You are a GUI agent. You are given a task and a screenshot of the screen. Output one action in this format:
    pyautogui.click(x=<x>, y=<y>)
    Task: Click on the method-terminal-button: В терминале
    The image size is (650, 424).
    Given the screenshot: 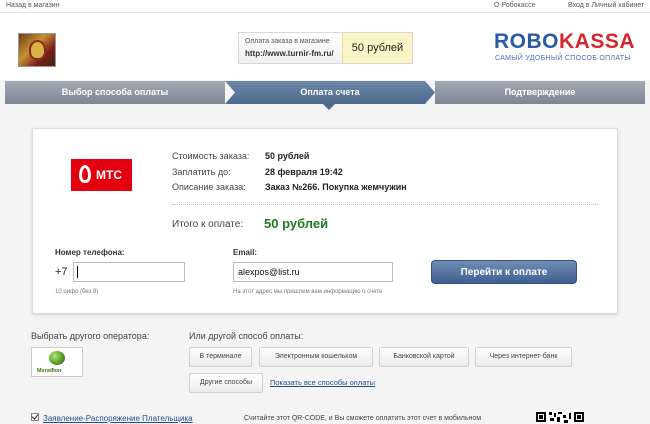 What is the action you would take?
    pyautogui.click(x=220, y=357)
    